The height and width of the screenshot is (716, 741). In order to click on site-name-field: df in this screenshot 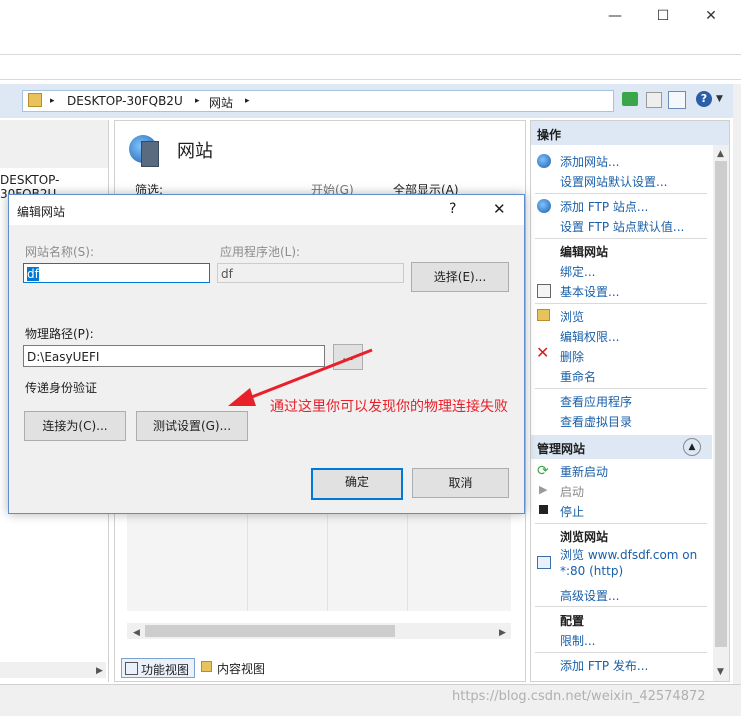, I will do `click(116, 273)`.